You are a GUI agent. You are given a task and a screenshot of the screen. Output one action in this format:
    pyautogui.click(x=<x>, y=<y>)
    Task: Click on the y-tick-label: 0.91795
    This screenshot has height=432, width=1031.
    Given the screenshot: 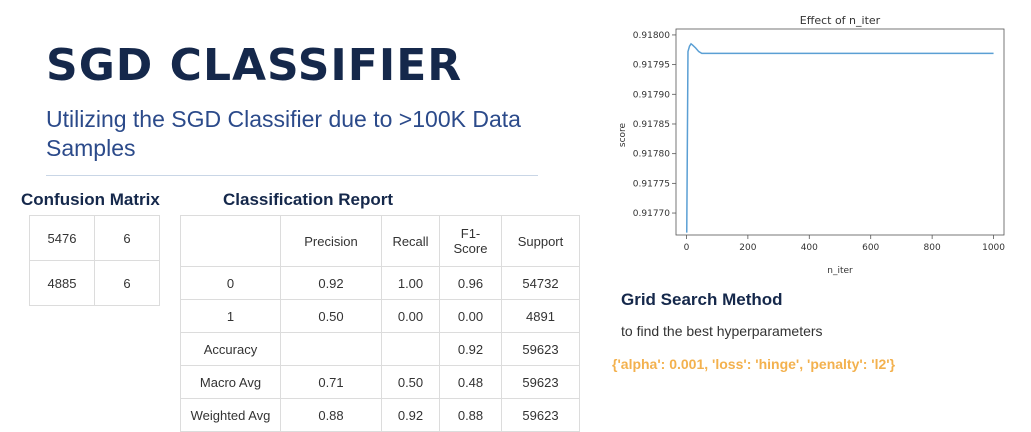 What is the action you would take?
    pyautogui.click(x=651, y=66)
    